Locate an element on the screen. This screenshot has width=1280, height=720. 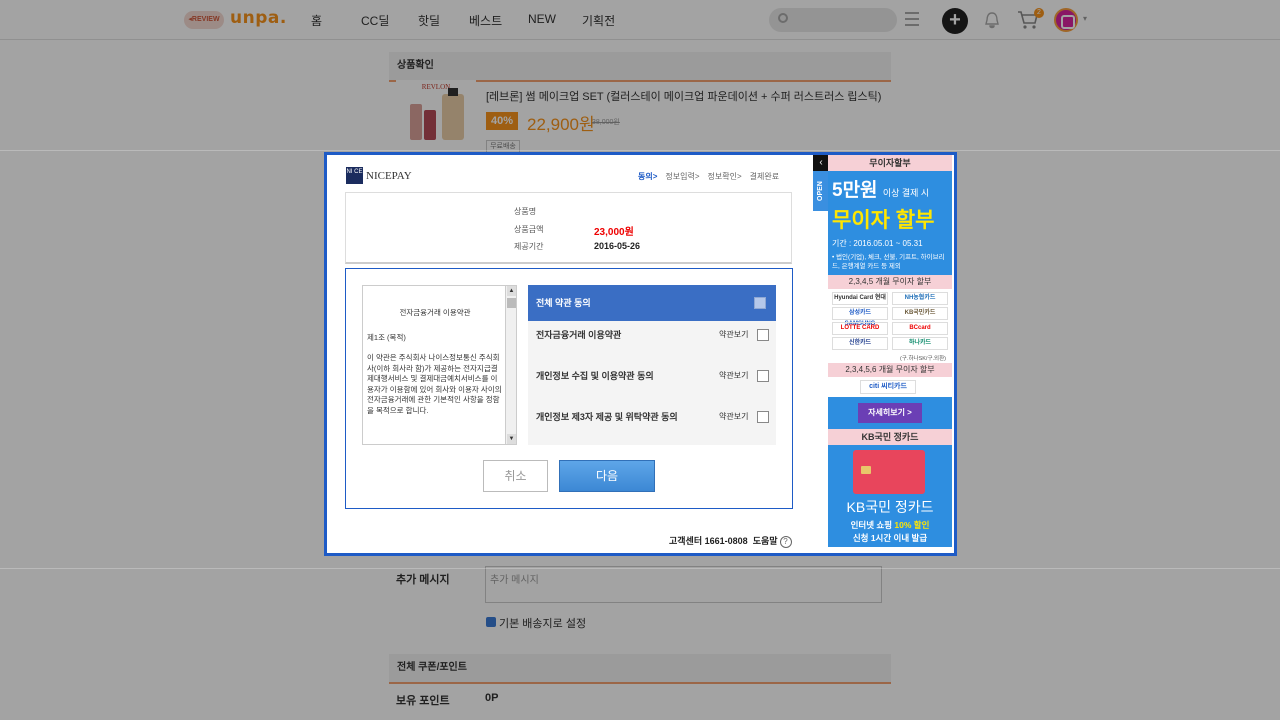
scroll-thumb is located at coordinates (511, 303).